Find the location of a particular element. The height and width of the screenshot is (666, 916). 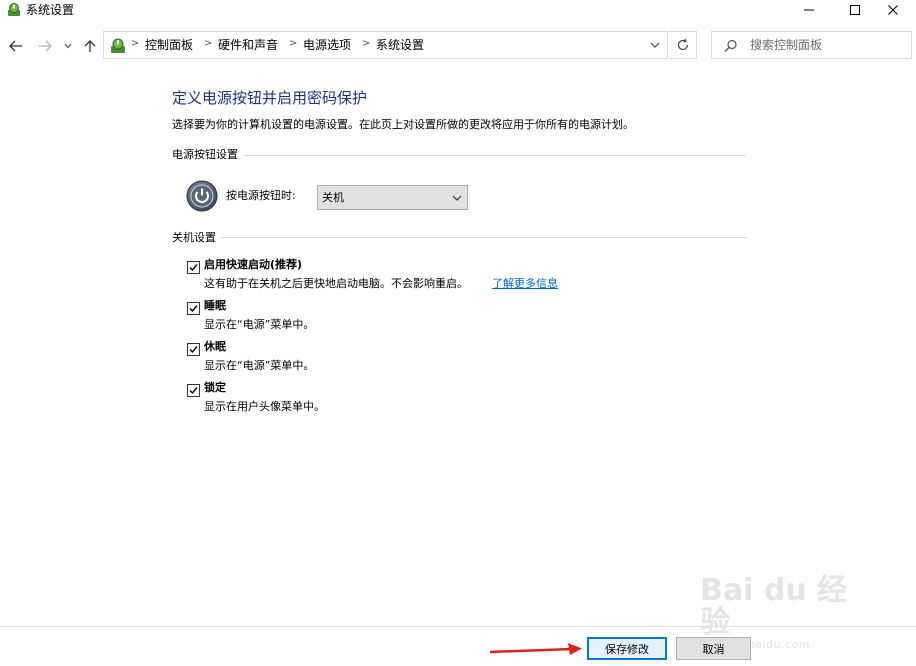

hibernate-label: 休眠 is located at coordinates (215, 347).